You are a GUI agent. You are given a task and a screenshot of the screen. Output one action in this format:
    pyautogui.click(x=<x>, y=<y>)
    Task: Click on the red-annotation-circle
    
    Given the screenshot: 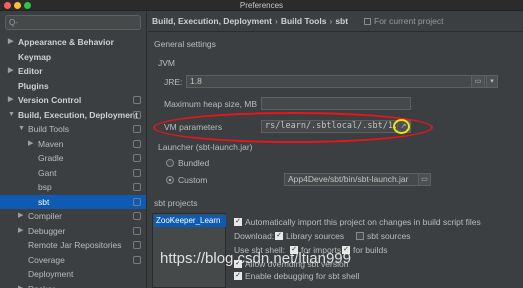 What is the action you would take?
    pyautogui.click(x=293, y=127)
    